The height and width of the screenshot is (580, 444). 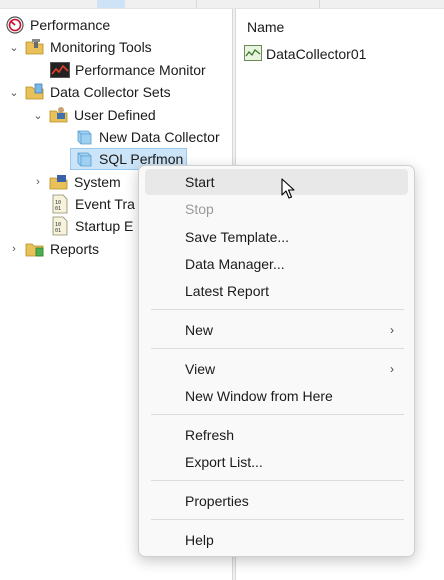 I want to click on tree-item-user-defined: ⌄ User Defined, so click(x=93, y=115).